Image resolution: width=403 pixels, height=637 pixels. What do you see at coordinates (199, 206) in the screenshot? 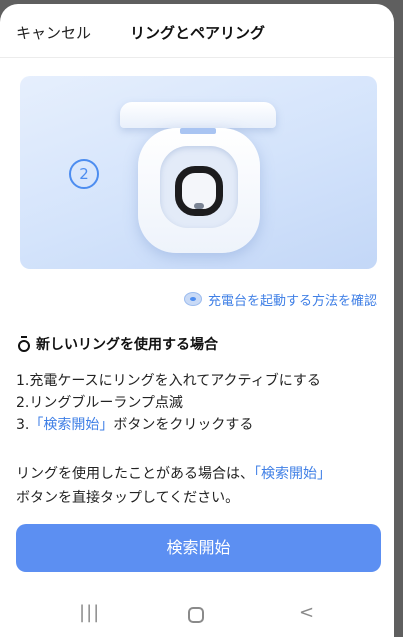
I see `ring-sensor` at bounding box center [199, 206].